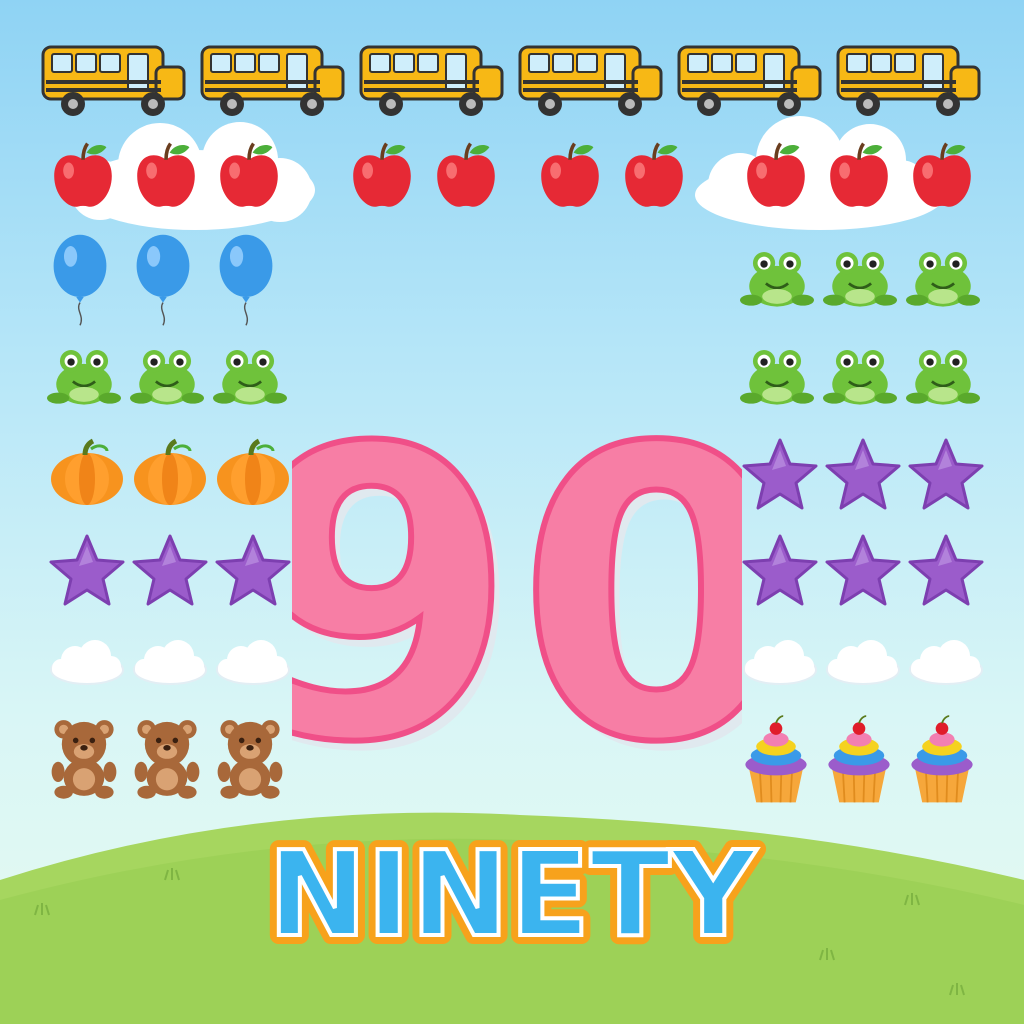 The height and width of the screenshot is (1024, 1024). I want to click on number-word: NINETY, so click(513, 895).